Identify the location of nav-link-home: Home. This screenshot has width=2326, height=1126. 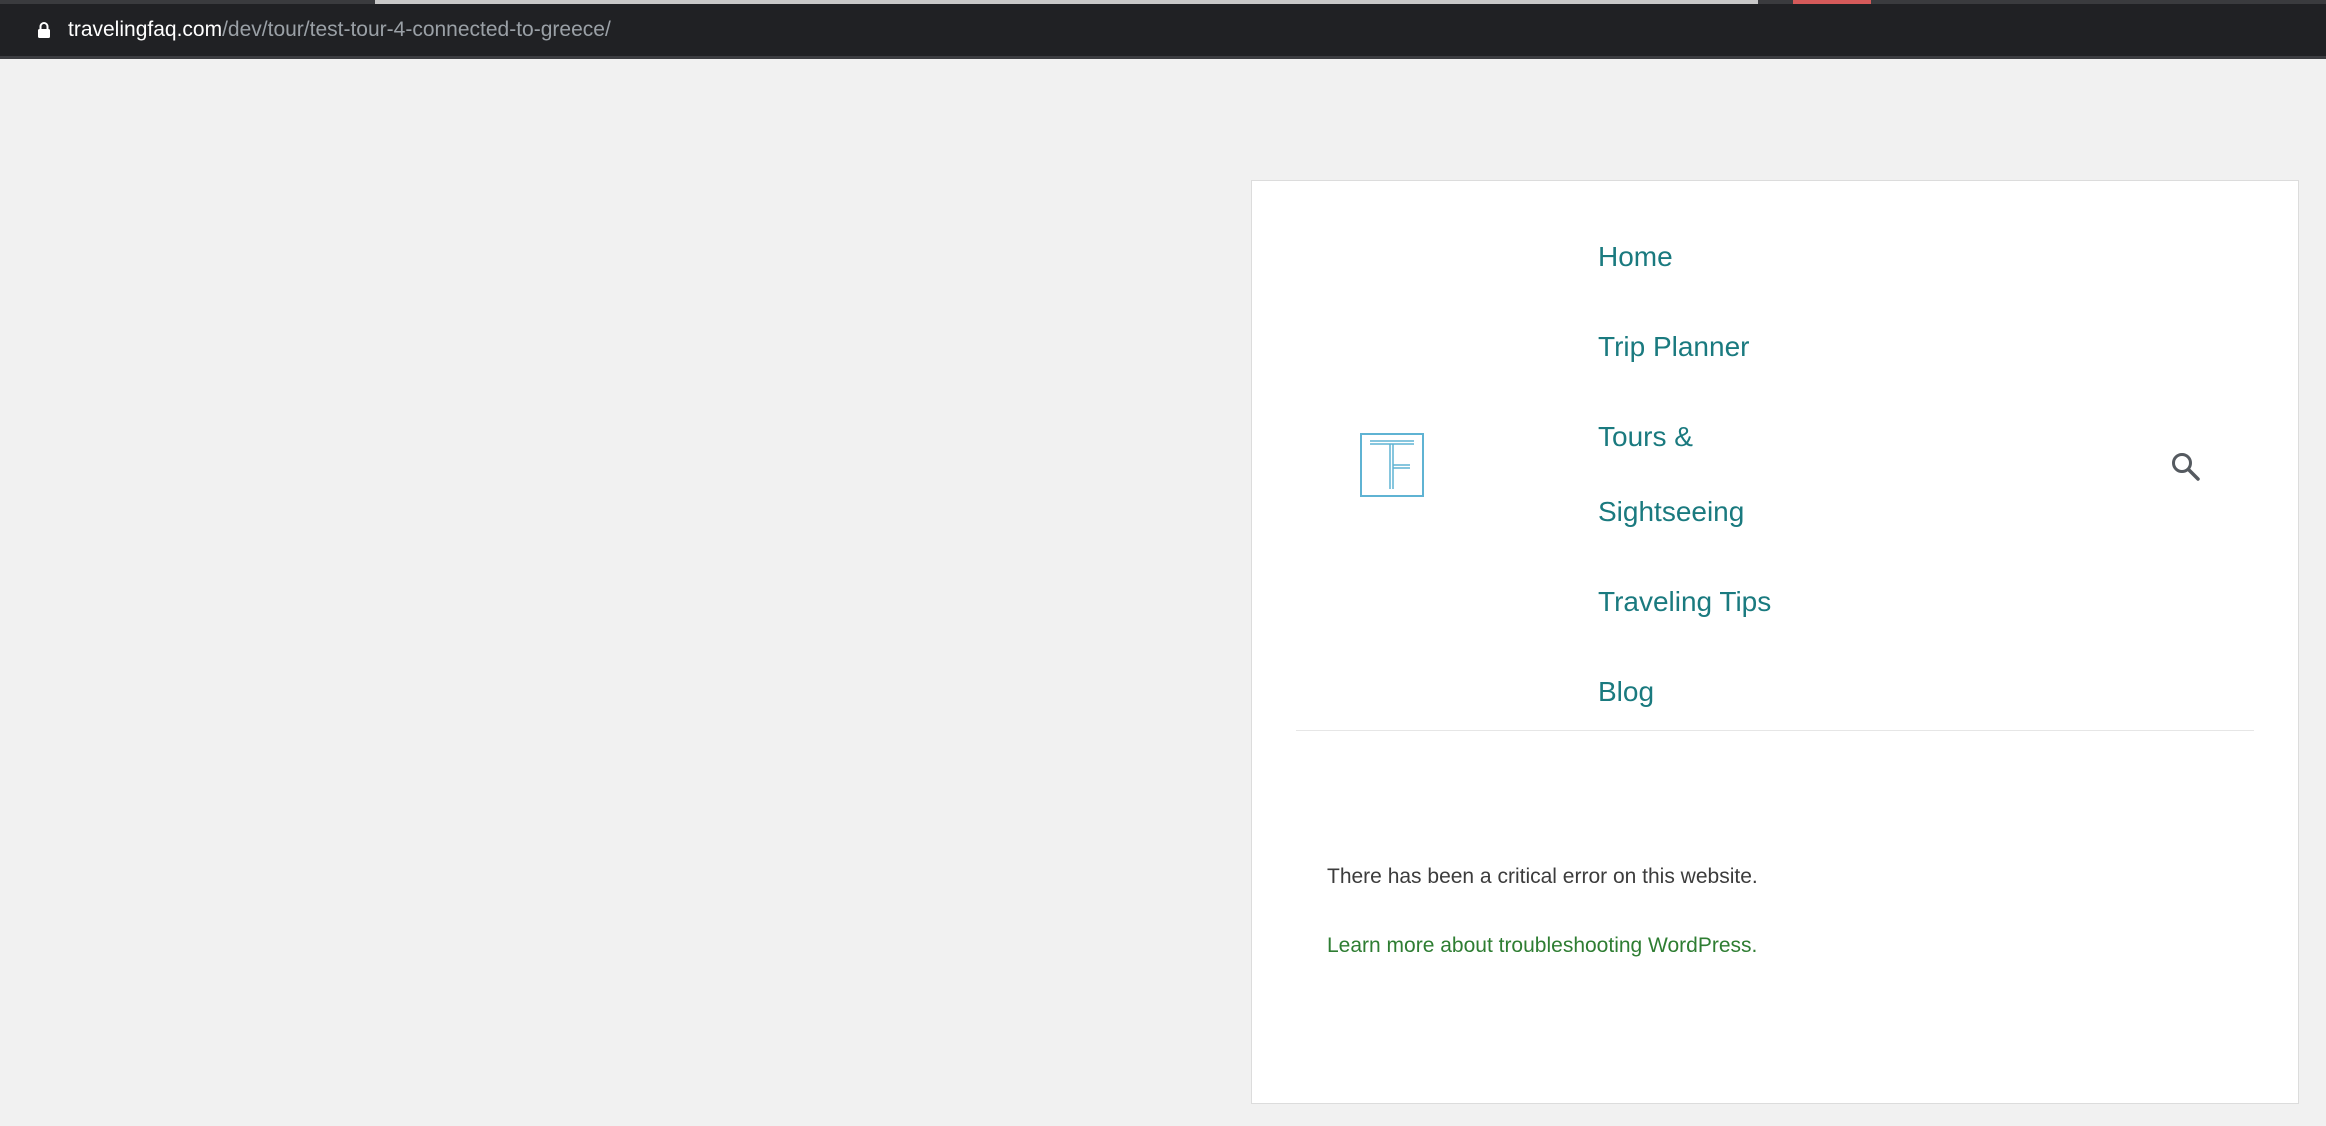
(1688, 256).